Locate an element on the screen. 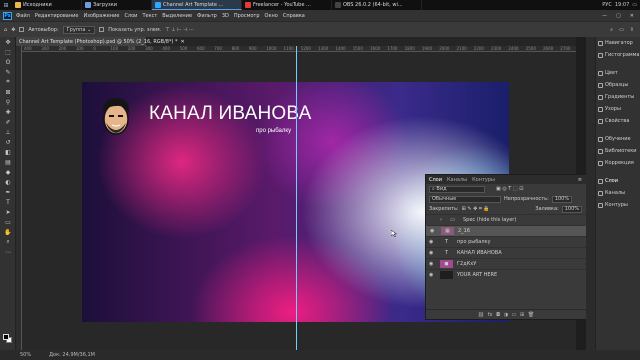  layer-row: › ▭ Spec (hide this layer) is located at coordinates (506, 219).